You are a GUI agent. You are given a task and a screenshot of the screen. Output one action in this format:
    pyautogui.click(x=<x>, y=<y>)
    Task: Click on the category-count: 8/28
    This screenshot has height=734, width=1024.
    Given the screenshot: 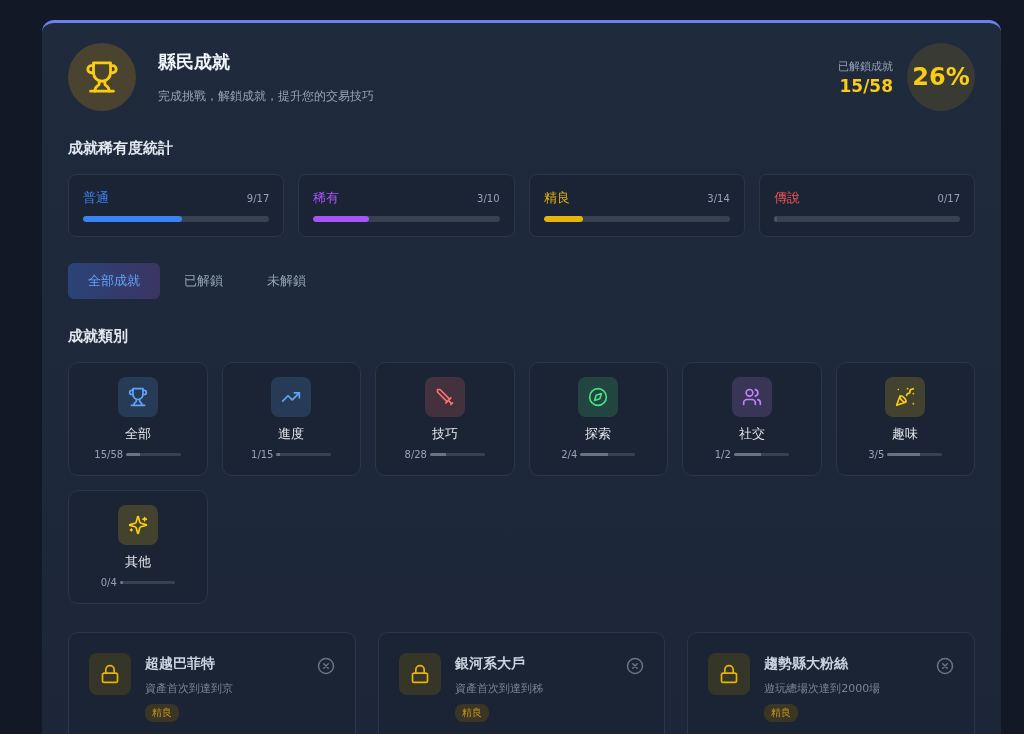 What is the action you would take?
    pyautogui.click(x=415, y=454)
    